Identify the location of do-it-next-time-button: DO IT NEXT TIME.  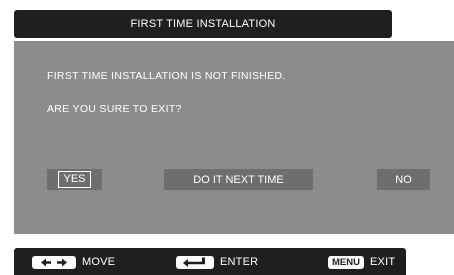
(238, 179).